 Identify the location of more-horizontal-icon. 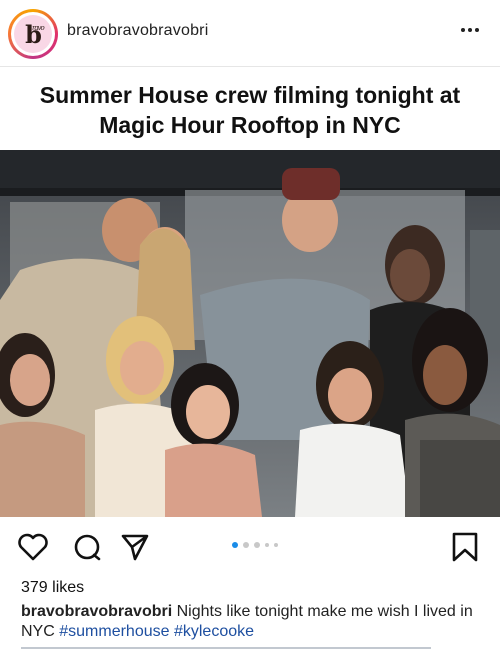
(470, 33).